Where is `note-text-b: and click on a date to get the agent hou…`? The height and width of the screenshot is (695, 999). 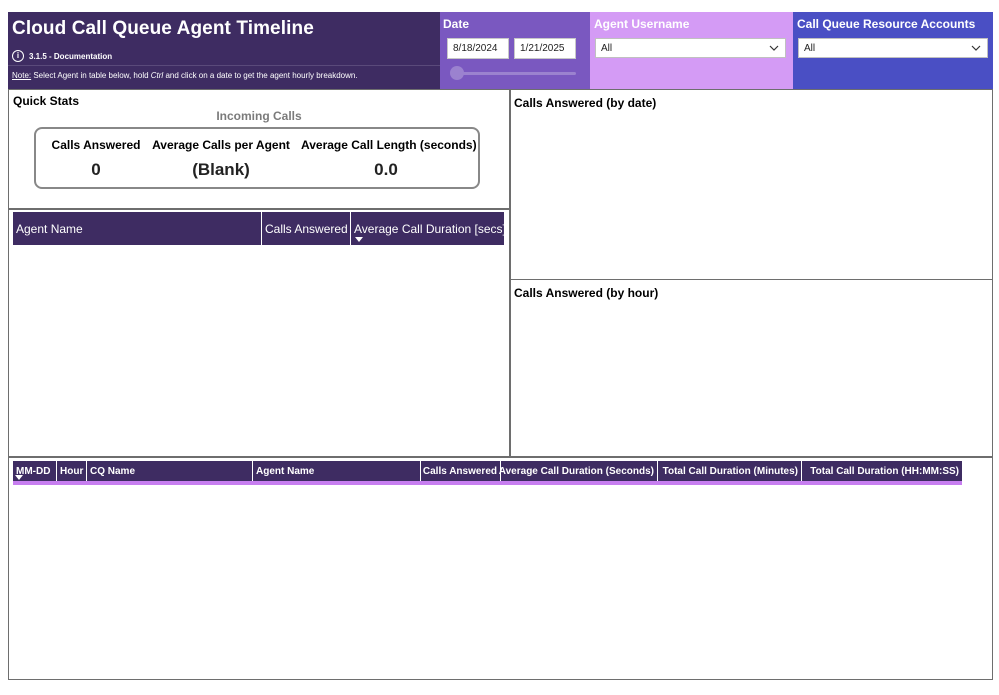 note-text-b: and click on a date to get the agent hou… is located at coordinates (260, 75).